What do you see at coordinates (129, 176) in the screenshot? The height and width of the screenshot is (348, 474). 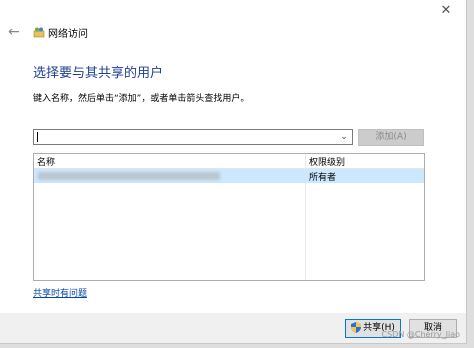 I see `blurred-user-name` at bounding box center [129, 176].